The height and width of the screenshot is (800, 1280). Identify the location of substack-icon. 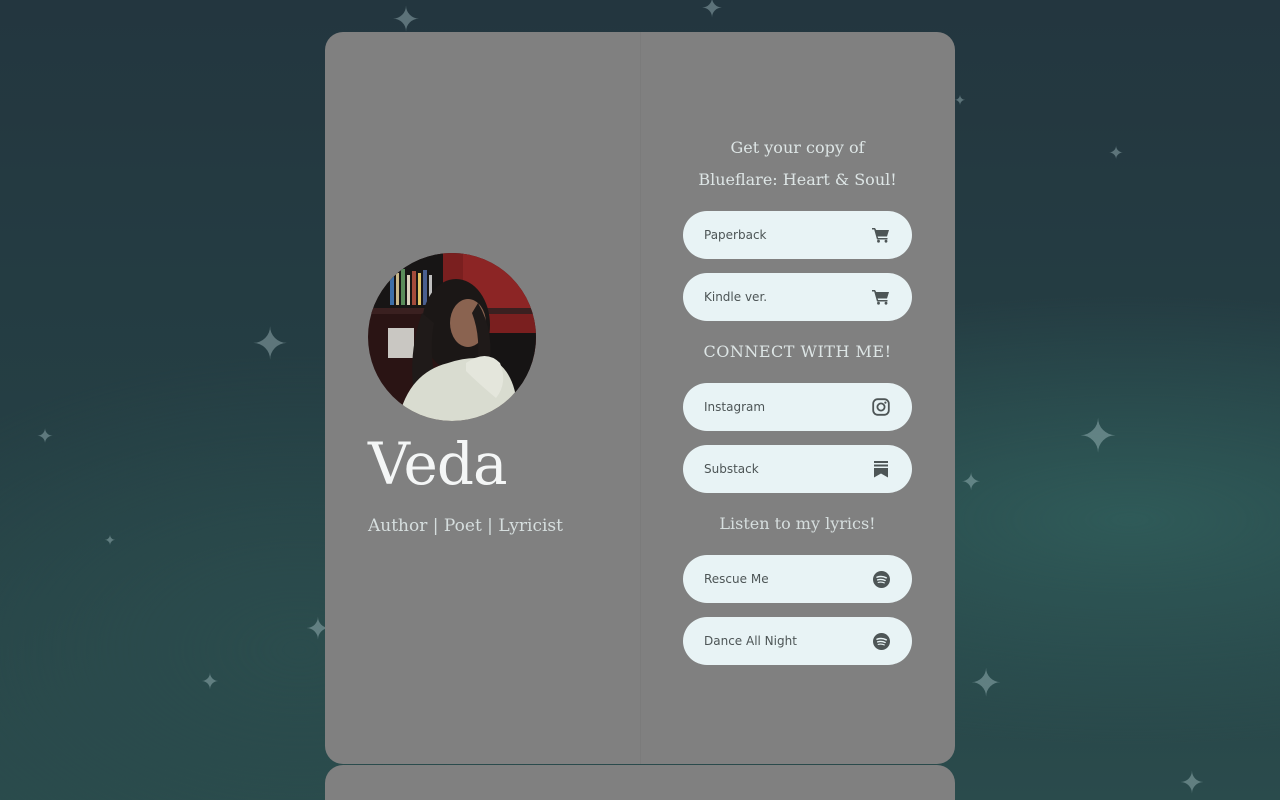
(881, 469).